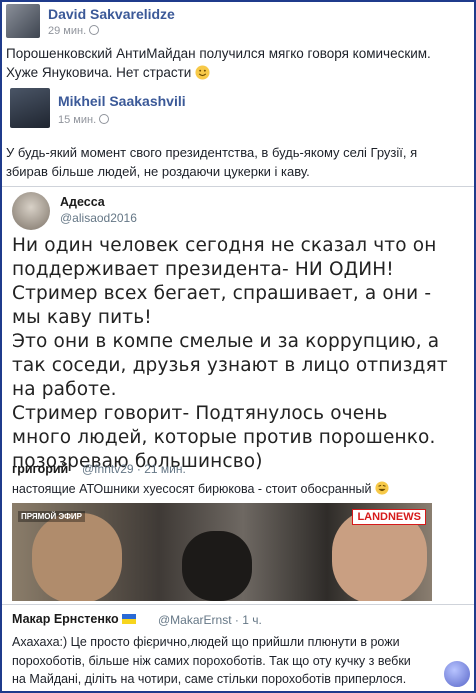 The width and height of the screenshot is (476, 693). I want to click on watermark-badge-icon, so click(457, 674).